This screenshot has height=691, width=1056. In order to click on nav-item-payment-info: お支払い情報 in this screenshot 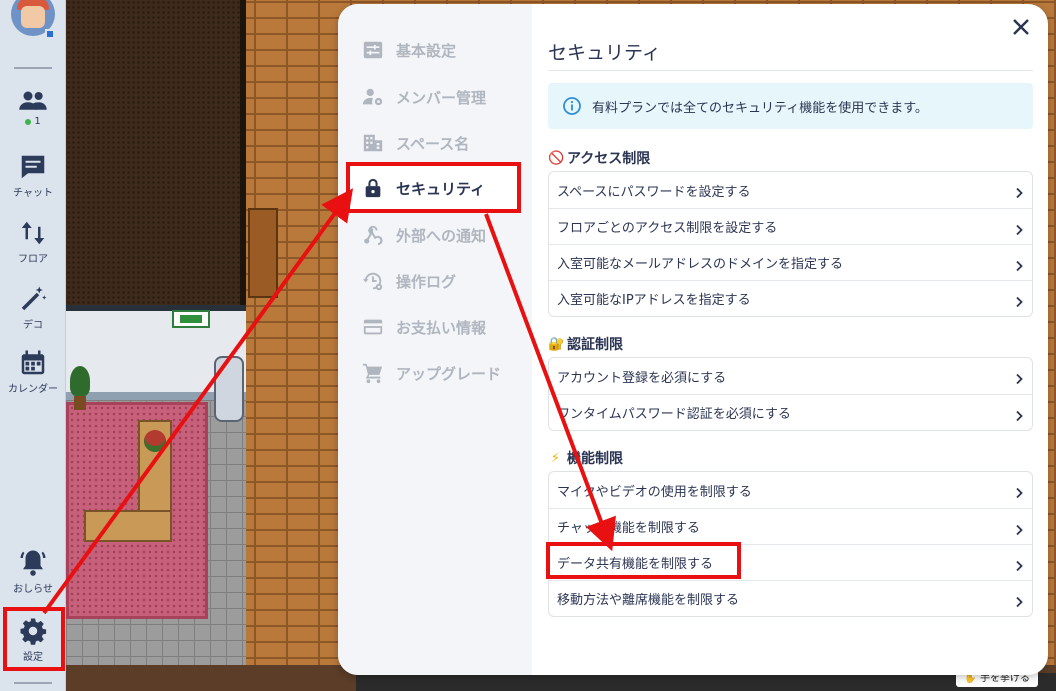, I will do `click(447, 327)`.